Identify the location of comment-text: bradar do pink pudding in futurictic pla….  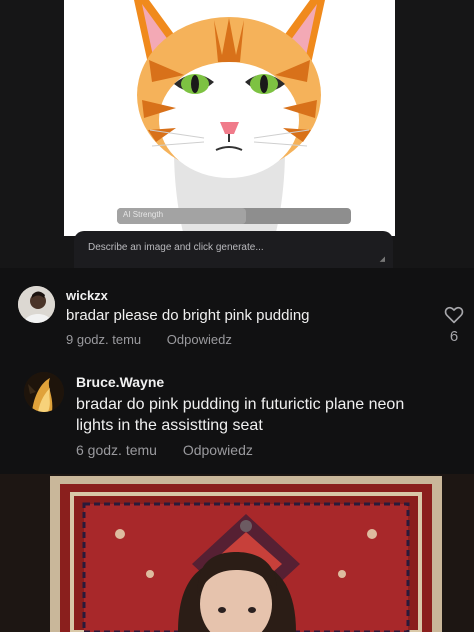
(240, 415).